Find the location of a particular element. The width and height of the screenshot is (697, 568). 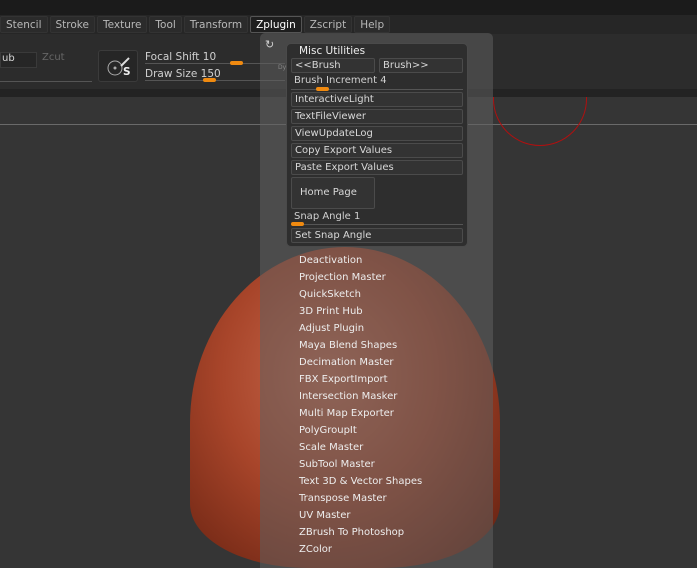

plugin-item: SubTool Master is located at coordinates (337, 465).